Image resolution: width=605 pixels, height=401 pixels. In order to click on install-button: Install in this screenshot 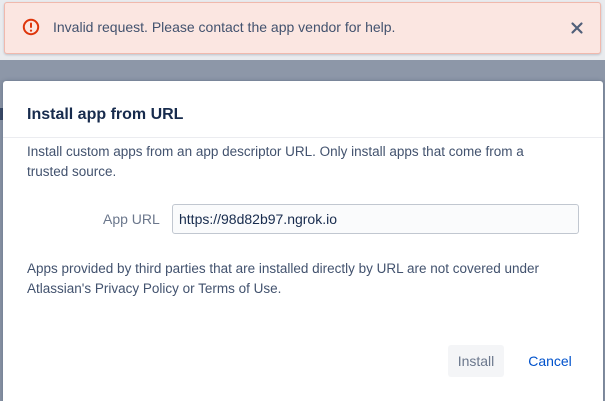, I will do `click(476, 361)`.